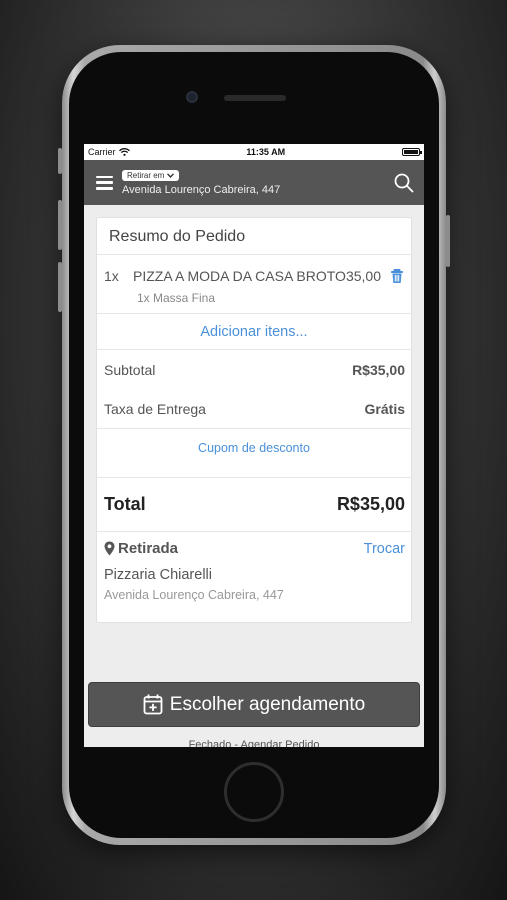 This screenshot has width=507, height=900. Describe the element at coordinates (171, 175) in the screenshot. I see `chevron-down-icon` at that location.